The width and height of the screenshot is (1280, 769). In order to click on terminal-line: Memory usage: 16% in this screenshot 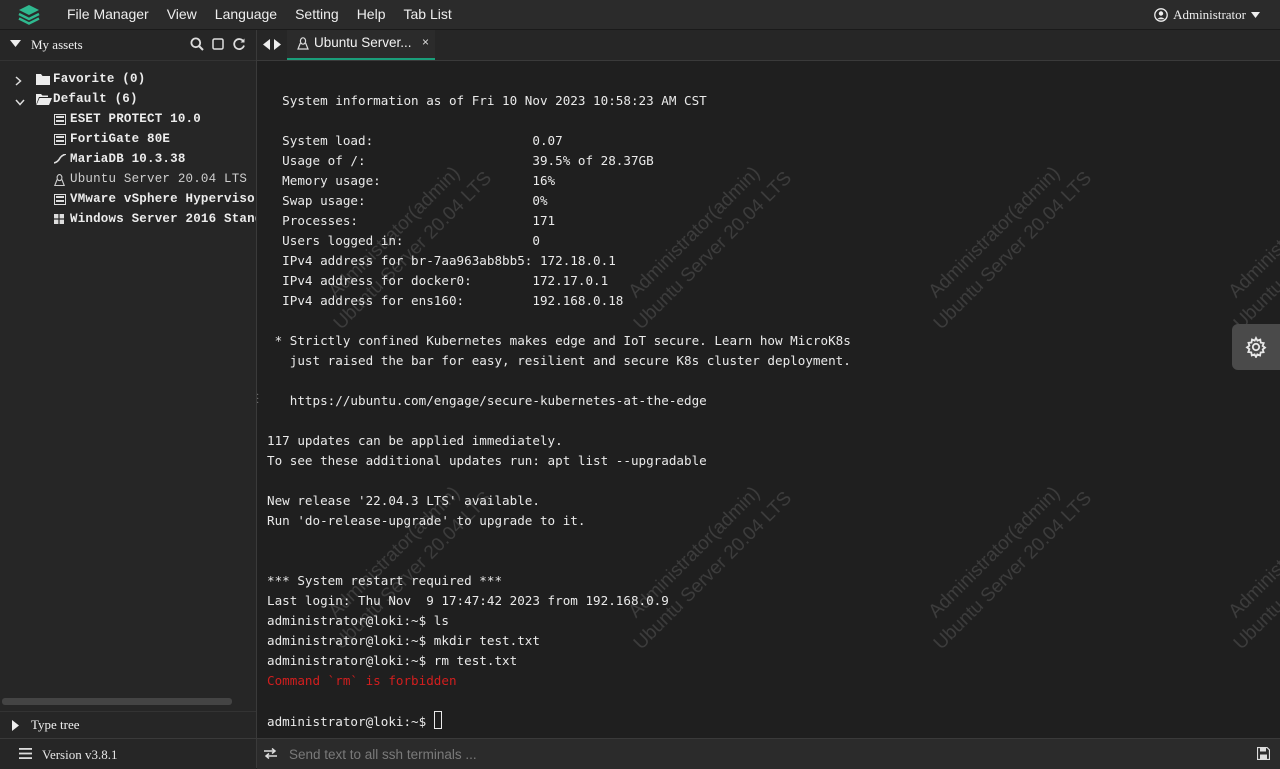, I will do `click(411, 180)`.